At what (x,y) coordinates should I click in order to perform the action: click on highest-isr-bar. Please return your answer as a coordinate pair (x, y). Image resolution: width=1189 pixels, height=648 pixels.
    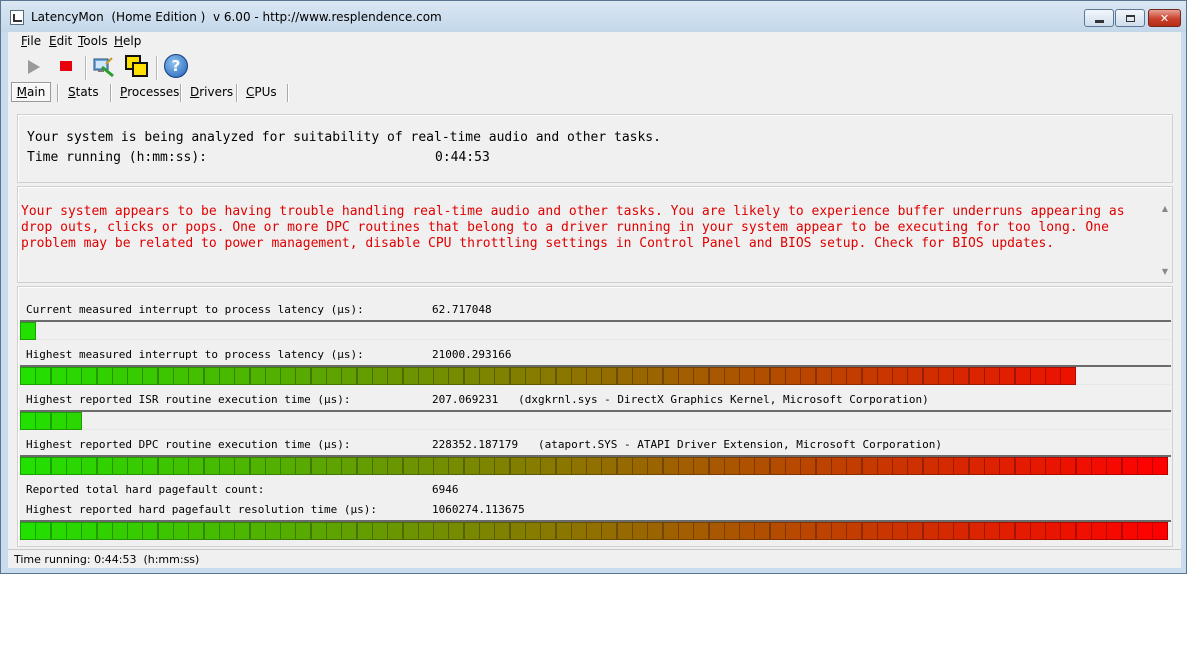
    Looking at the image, I should click on (595, 420).